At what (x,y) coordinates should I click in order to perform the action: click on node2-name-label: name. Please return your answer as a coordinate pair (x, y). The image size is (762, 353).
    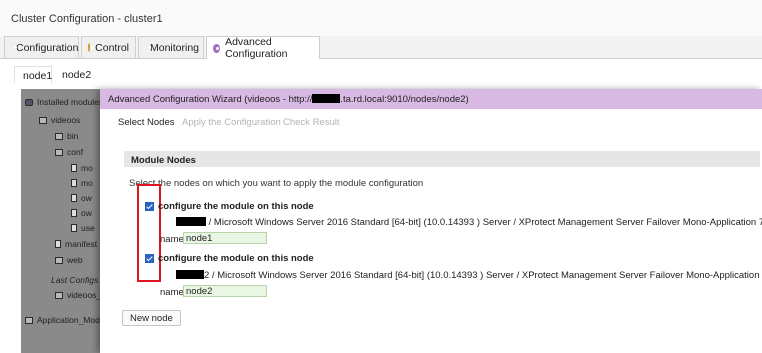
    Looking at the image, I should click on (172, 292).